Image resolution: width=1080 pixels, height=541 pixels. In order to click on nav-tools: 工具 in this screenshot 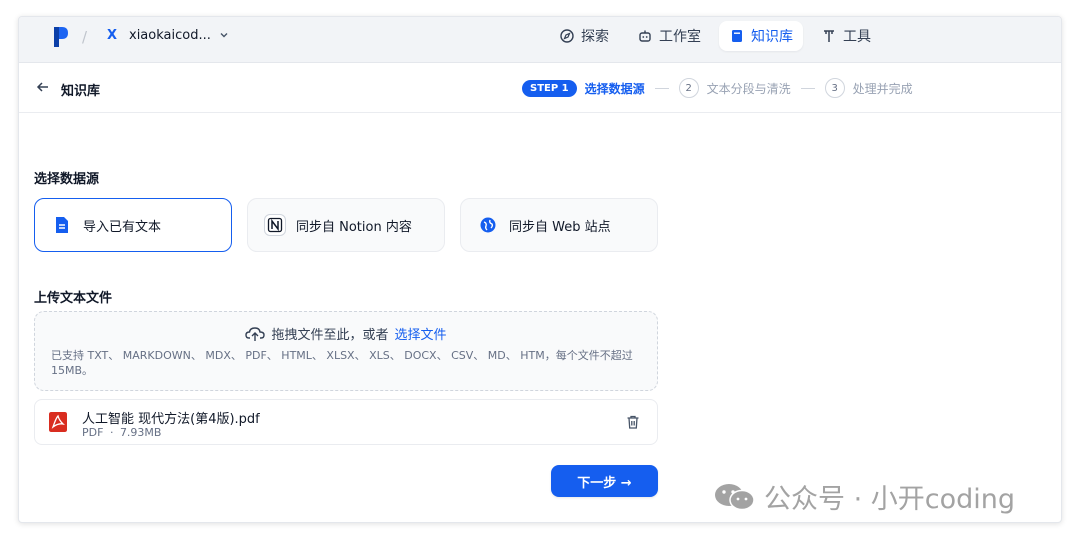, I will do `click(846, 36)`.